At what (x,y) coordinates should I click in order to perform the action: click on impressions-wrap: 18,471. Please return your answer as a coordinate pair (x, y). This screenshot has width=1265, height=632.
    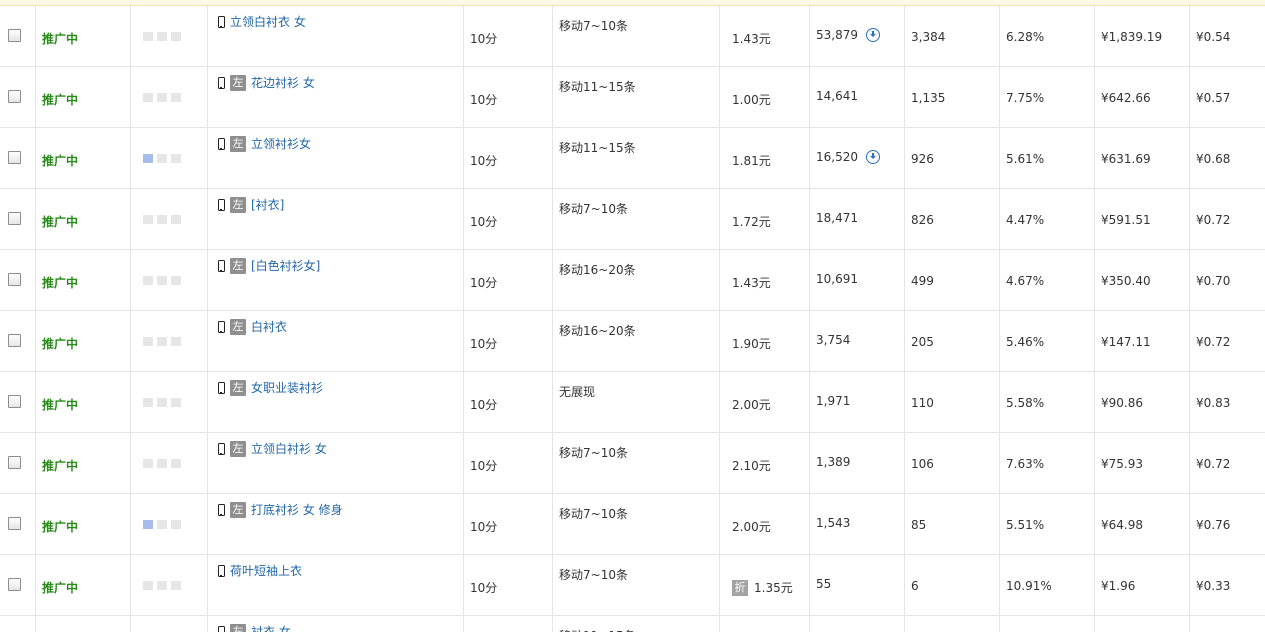
    Looking at the image, I should click on (837, 218).